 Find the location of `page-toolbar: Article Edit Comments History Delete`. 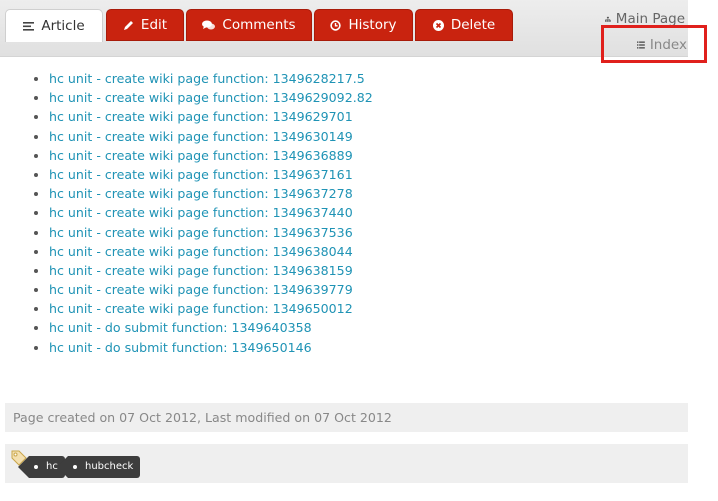

page-toolbar: Article Edit Comments History Delete is located at coordinates (344, 28).